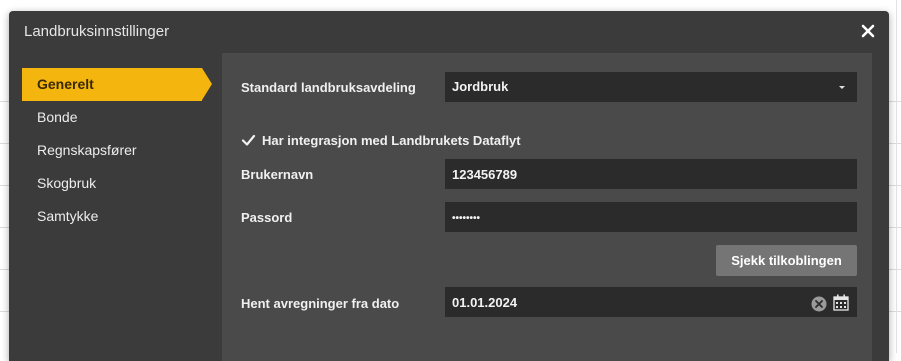 The image size is (901, 361). What do you see at coordinates (391, 140) in the screenshot?
I see `integration-label: Har integrasjon med Landbrukets Dataflyt` at bounding box center [391, 140].